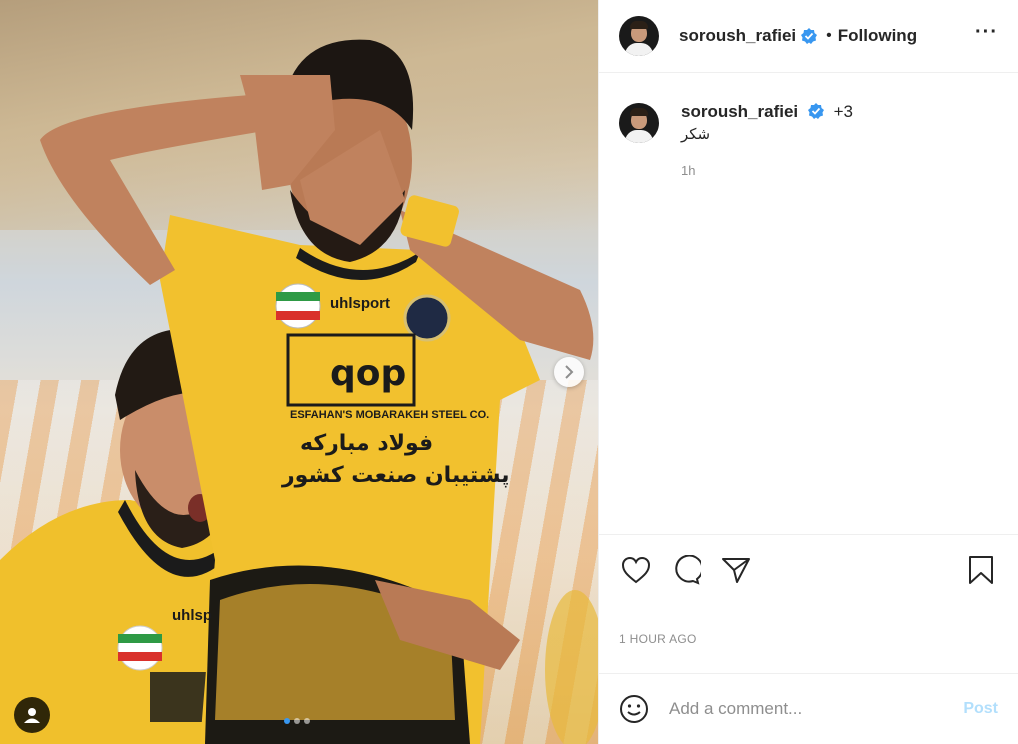  I want to click on caption-body: soroush_rafiei +3 شکر 1h, so click(767, 139).